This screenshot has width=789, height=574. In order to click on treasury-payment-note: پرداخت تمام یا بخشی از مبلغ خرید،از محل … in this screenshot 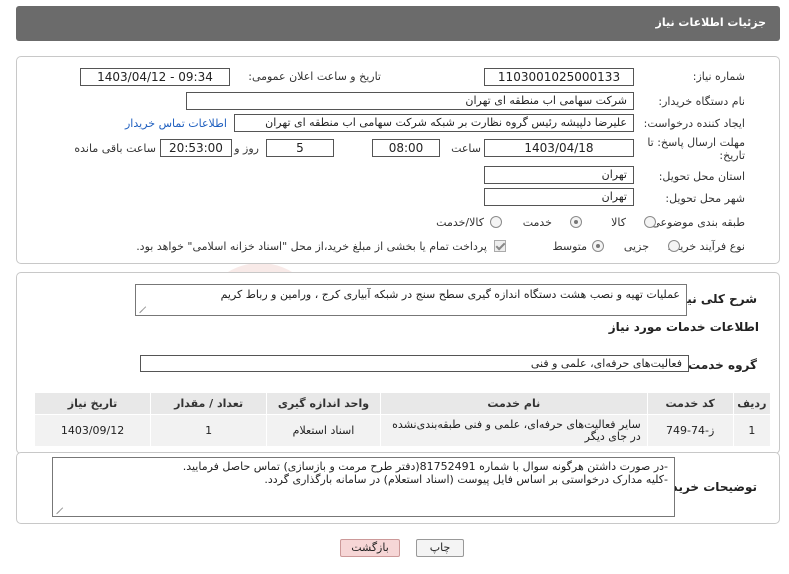, I will do `click(311, 246)`.